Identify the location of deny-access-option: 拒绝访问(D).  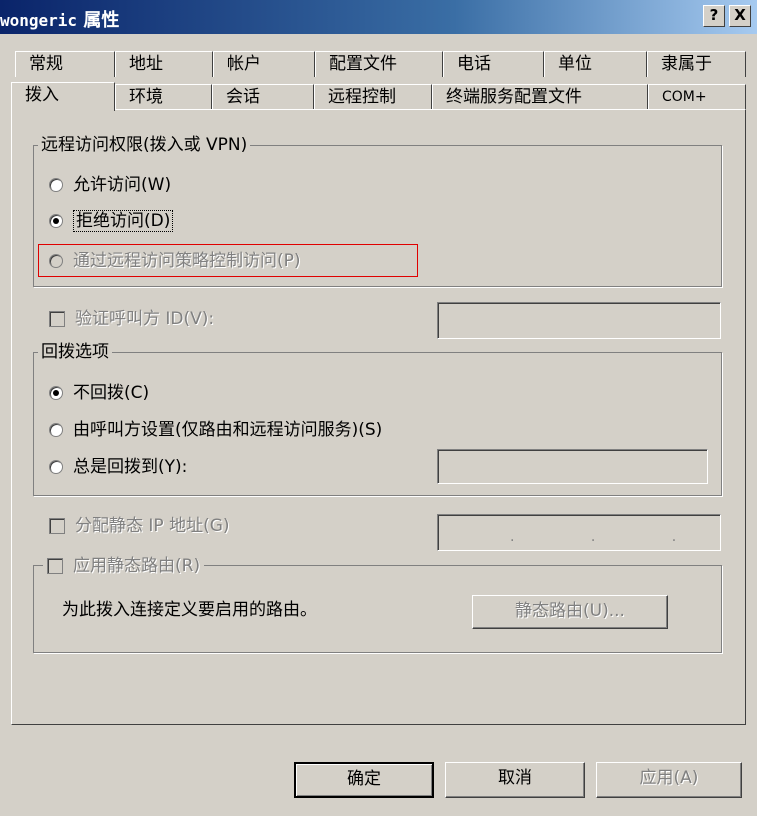
(111, 221).